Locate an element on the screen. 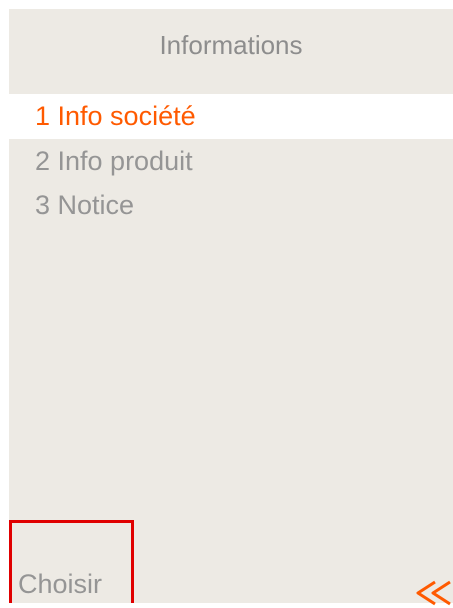  choose-softkey-label: Choisir is located at coordinates (60, 584).